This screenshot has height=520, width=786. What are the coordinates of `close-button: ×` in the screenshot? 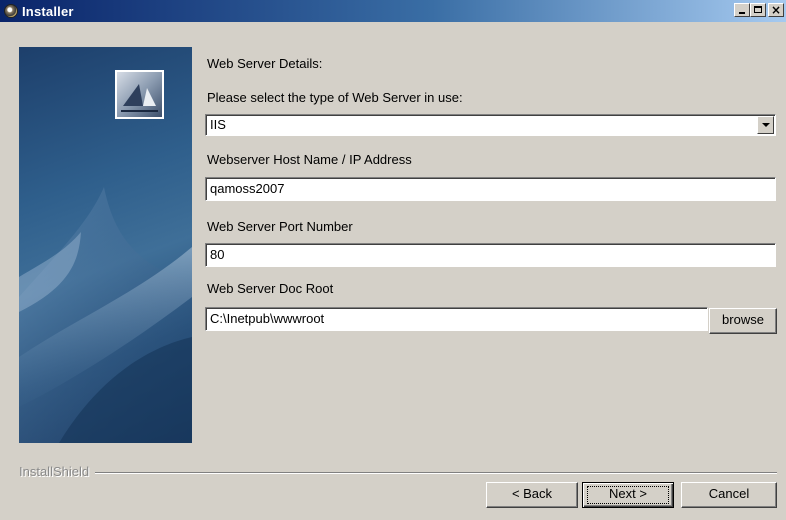 It's located at (776, 10).